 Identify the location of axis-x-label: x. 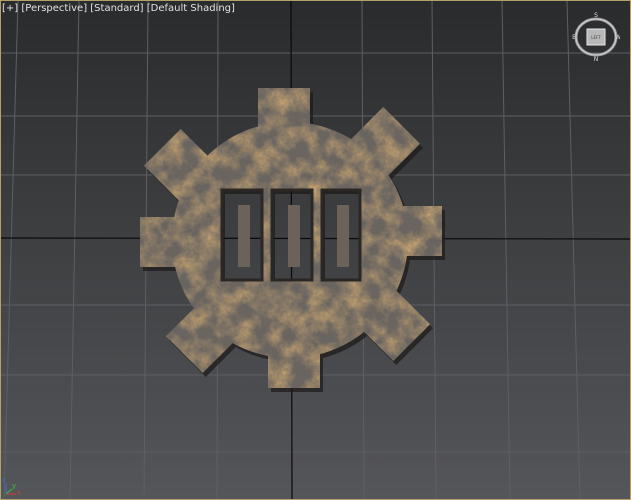
(19, 493).